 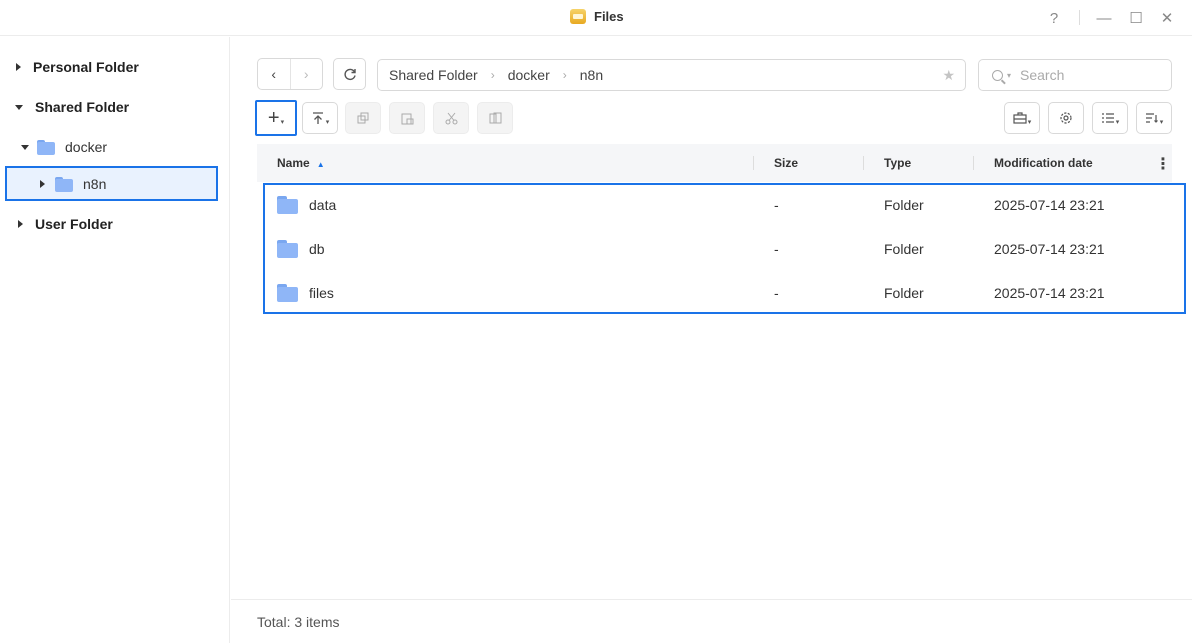 I want to click on window-title: Files, so click(x=597, y=16).